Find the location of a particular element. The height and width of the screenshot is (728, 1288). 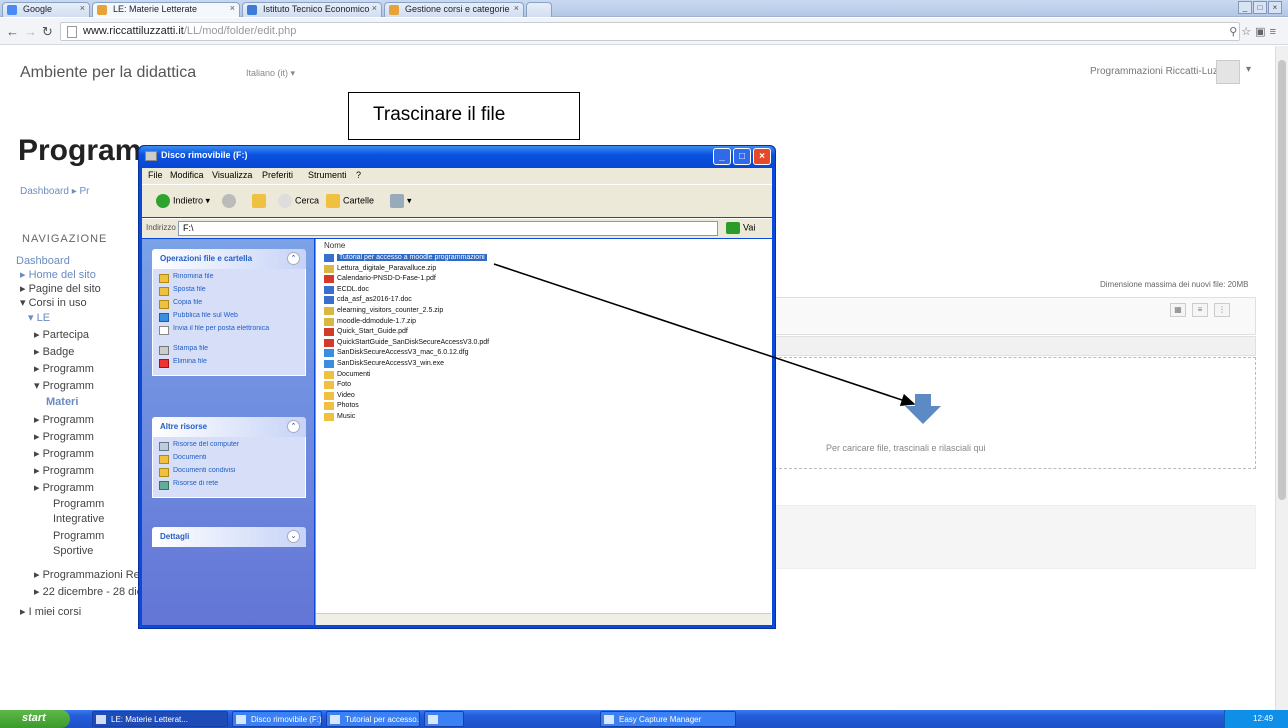

menu-modifica: Modifica is located at coordinates (187, 175).